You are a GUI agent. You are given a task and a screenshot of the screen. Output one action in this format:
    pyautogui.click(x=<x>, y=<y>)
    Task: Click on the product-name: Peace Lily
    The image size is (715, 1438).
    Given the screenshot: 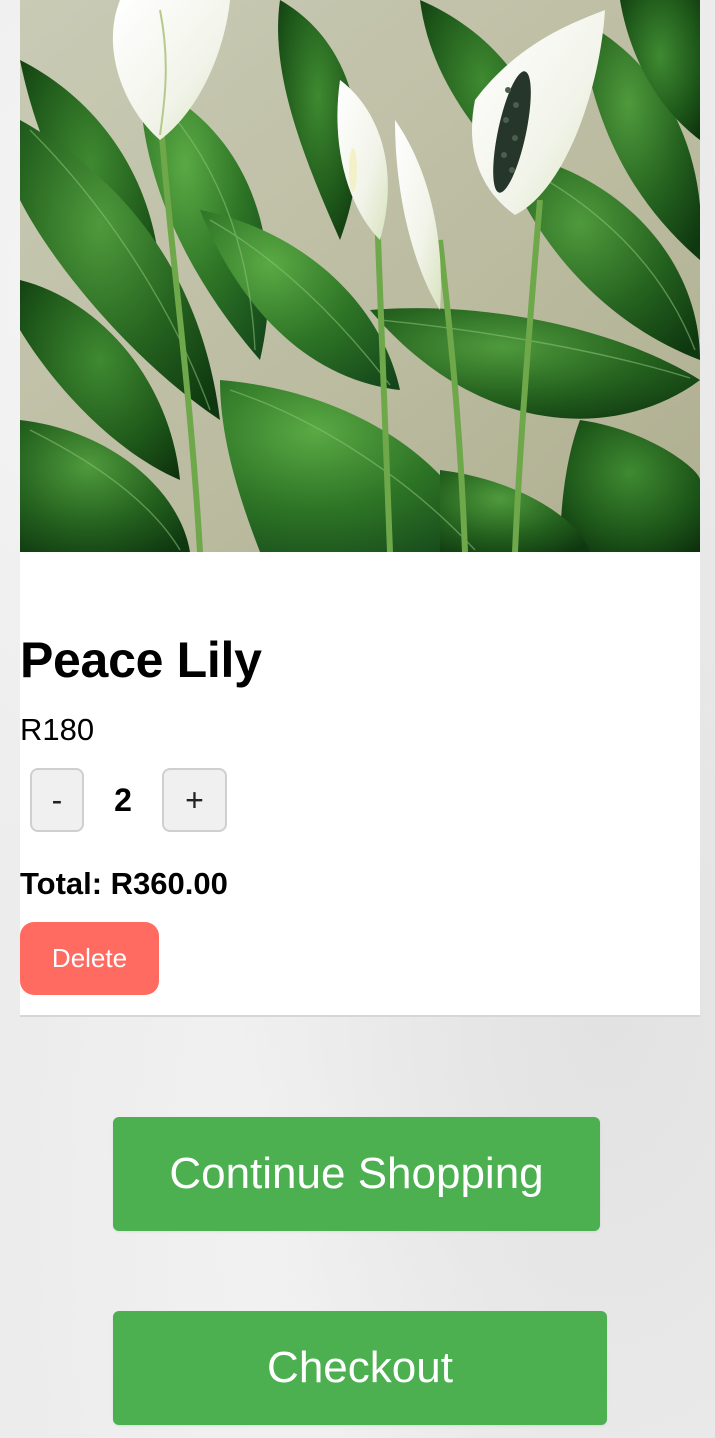 What is the action you would take?
    pyautogui.click(x=141, y=660)
    